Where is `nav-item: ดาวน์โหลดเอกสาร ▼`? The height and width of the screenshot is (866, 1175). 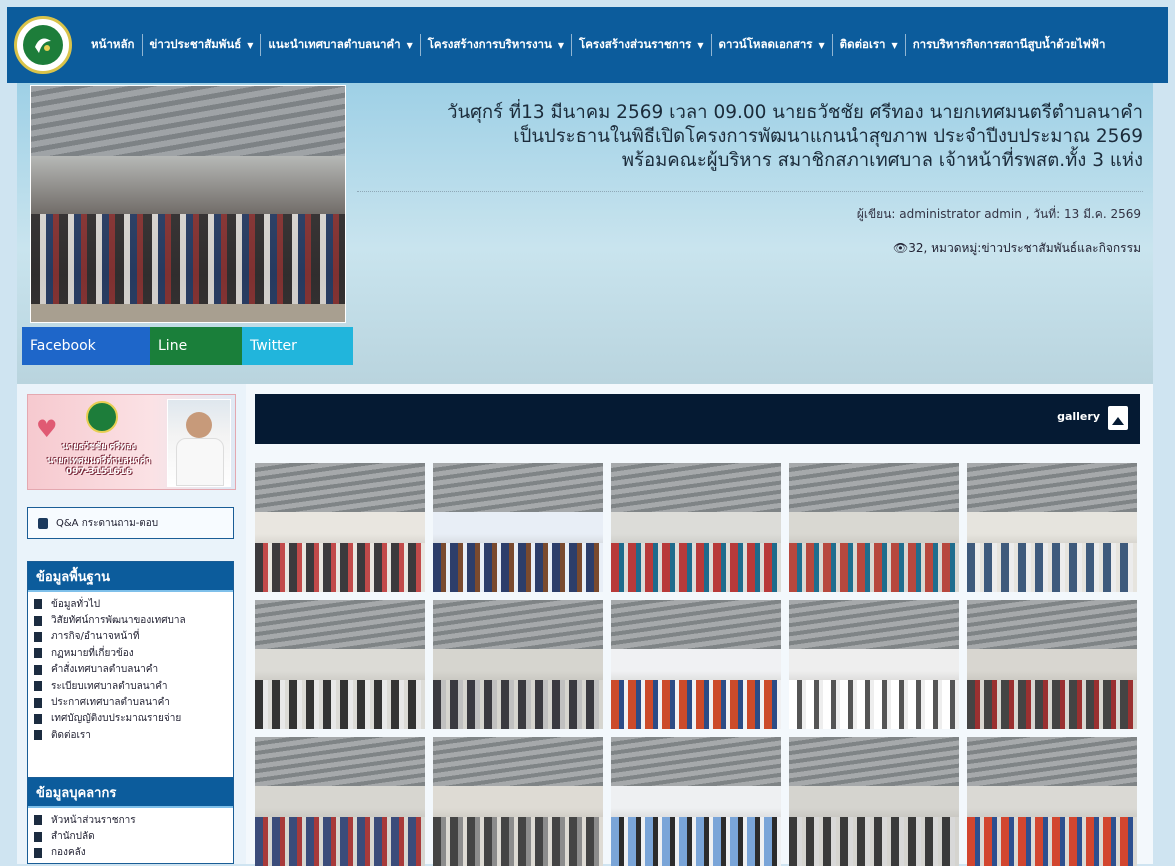
nav-item: ดาวน์โหลดเอกสาร ▼ is located at coordinates (772, 45).